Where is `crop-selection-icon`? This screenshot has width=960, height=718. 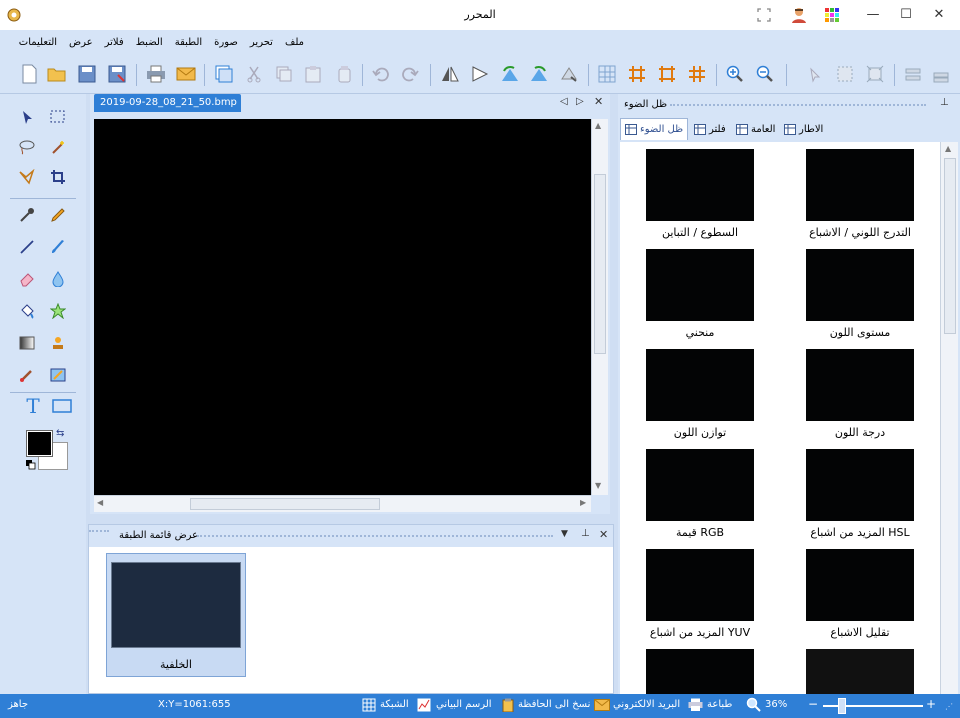 crop-selection-icon is located at coordinates (845, 74).